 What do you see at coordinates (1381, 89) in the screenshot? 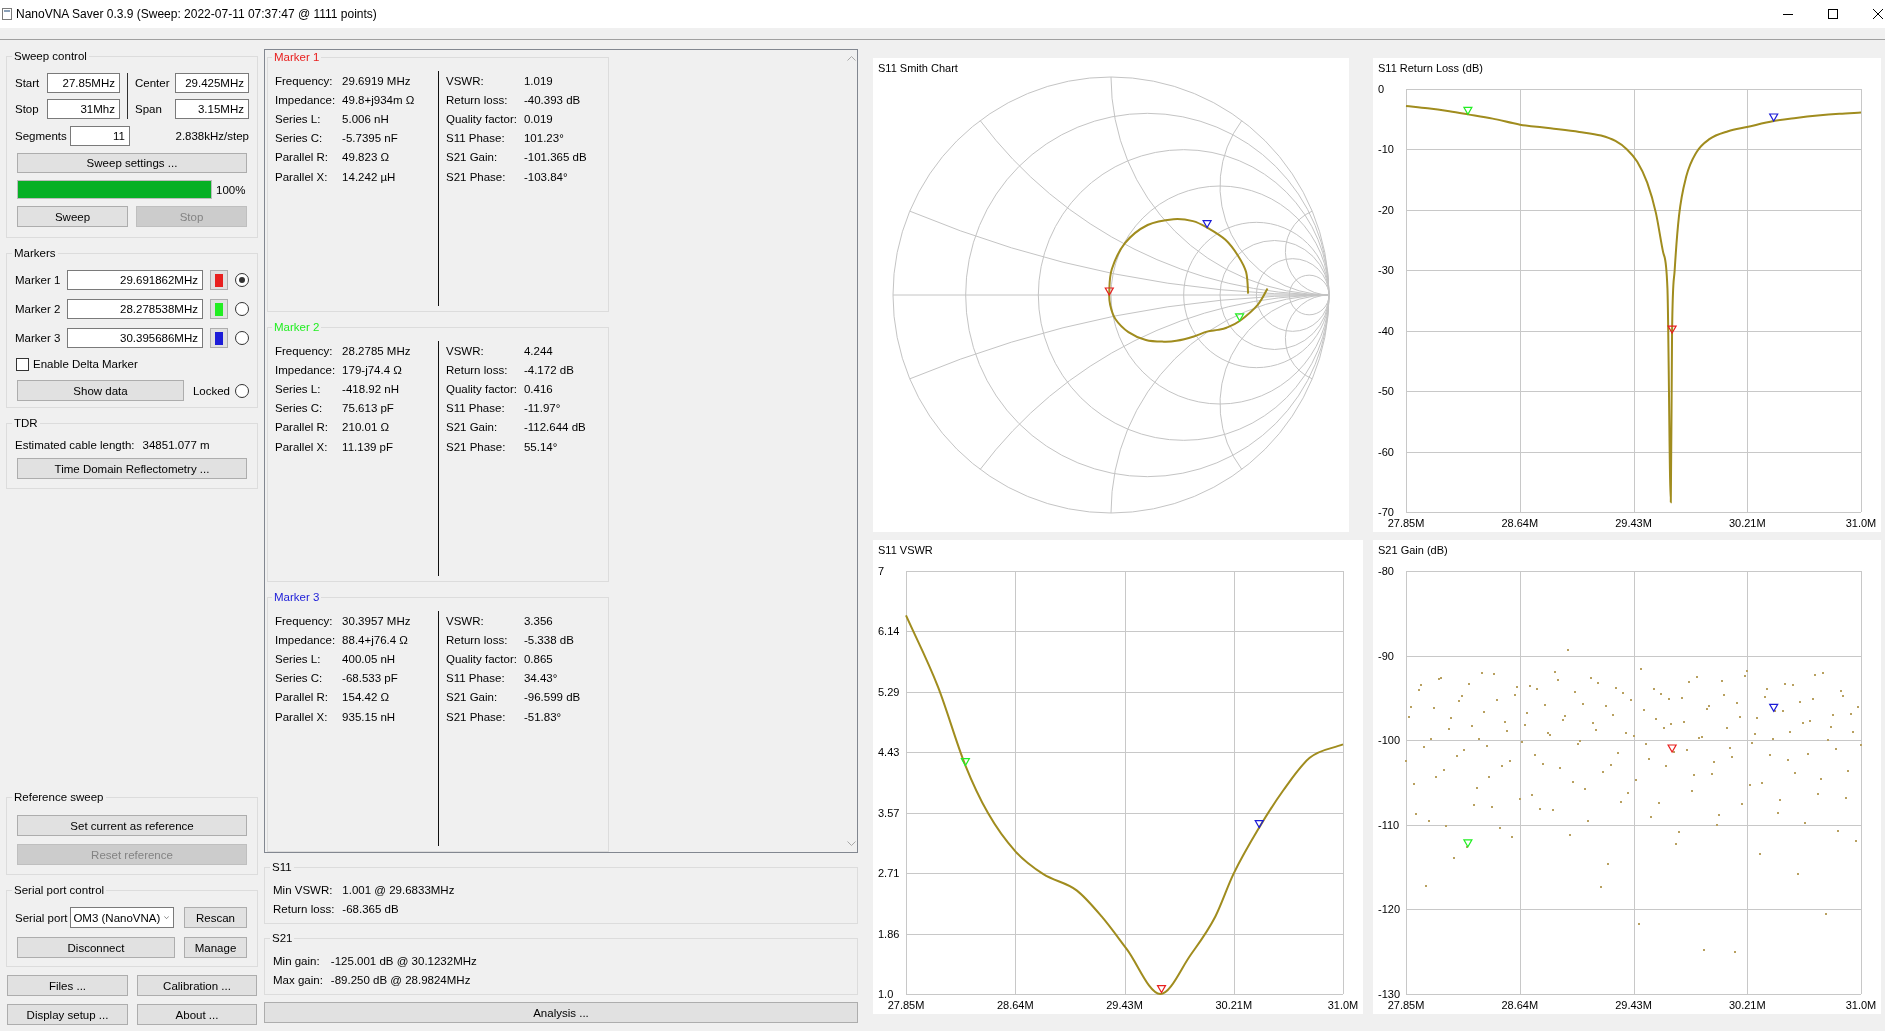
I see `axis-tick-label: 0` at bounding box center [1381, 89].